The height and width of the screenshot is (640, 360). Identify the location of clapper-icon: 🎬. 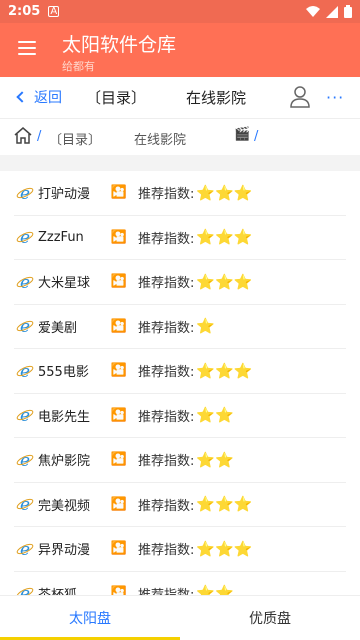
(242, 134).